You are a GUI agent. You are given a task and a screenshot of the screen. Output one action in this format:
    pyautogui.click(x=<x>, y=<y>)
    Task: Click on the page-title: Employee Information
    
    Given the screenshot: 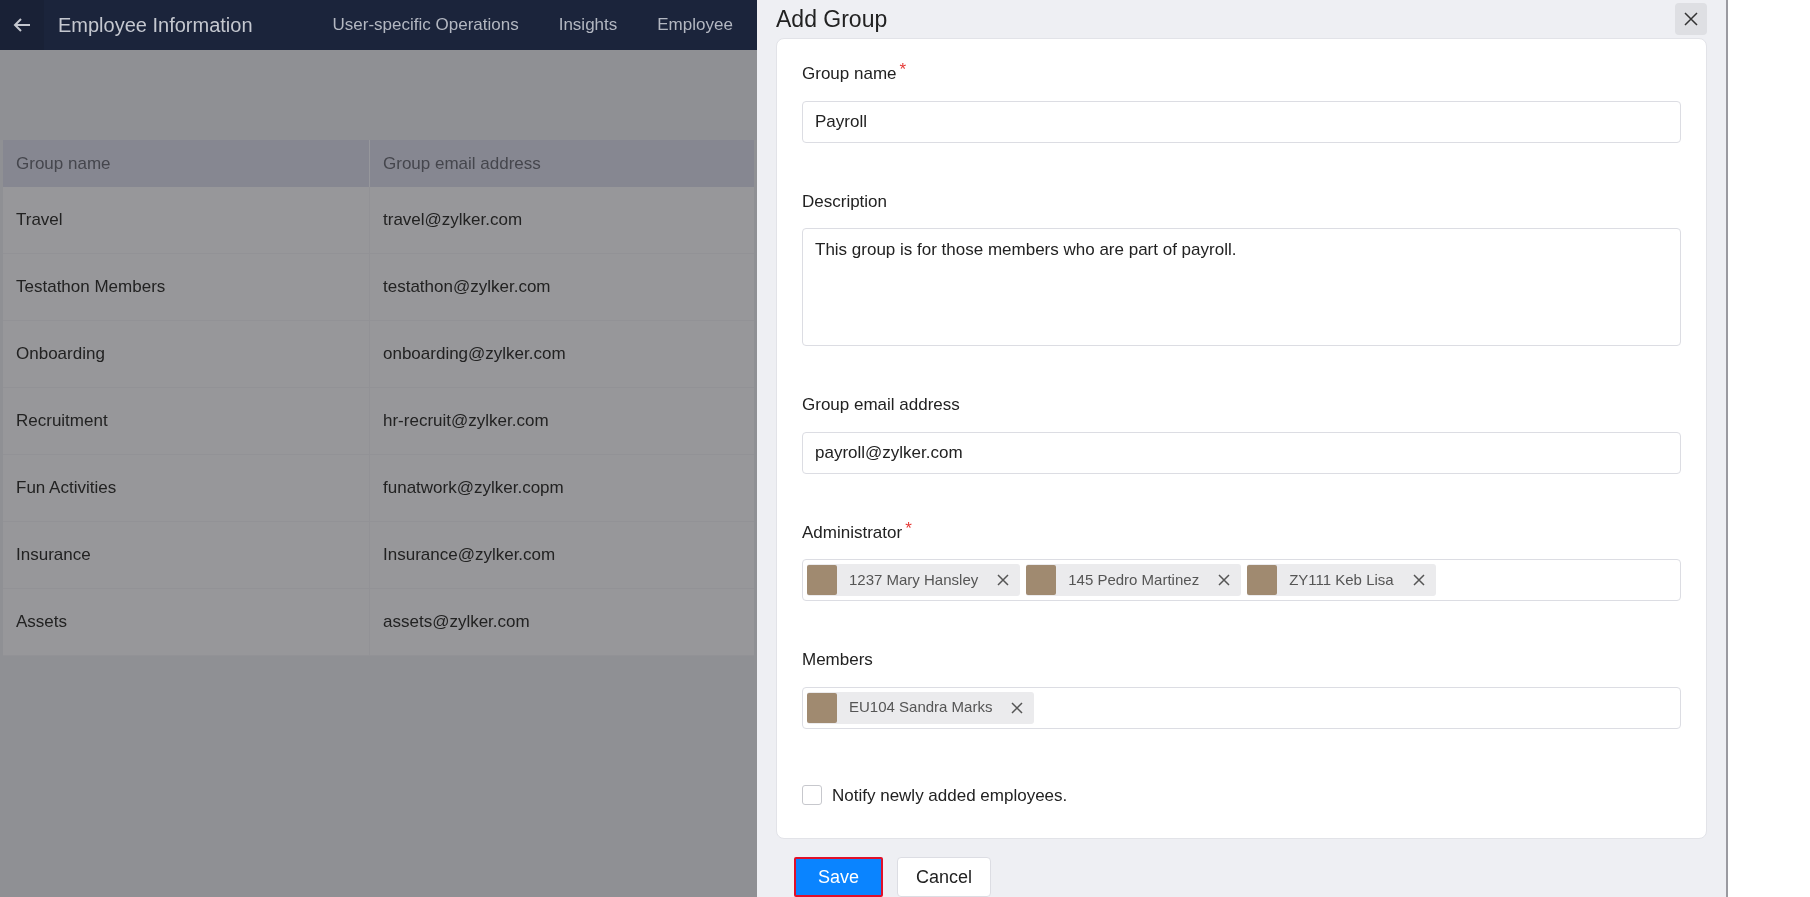 What is the action you would take?
    pyautogui.click(x=155, y=25)
    